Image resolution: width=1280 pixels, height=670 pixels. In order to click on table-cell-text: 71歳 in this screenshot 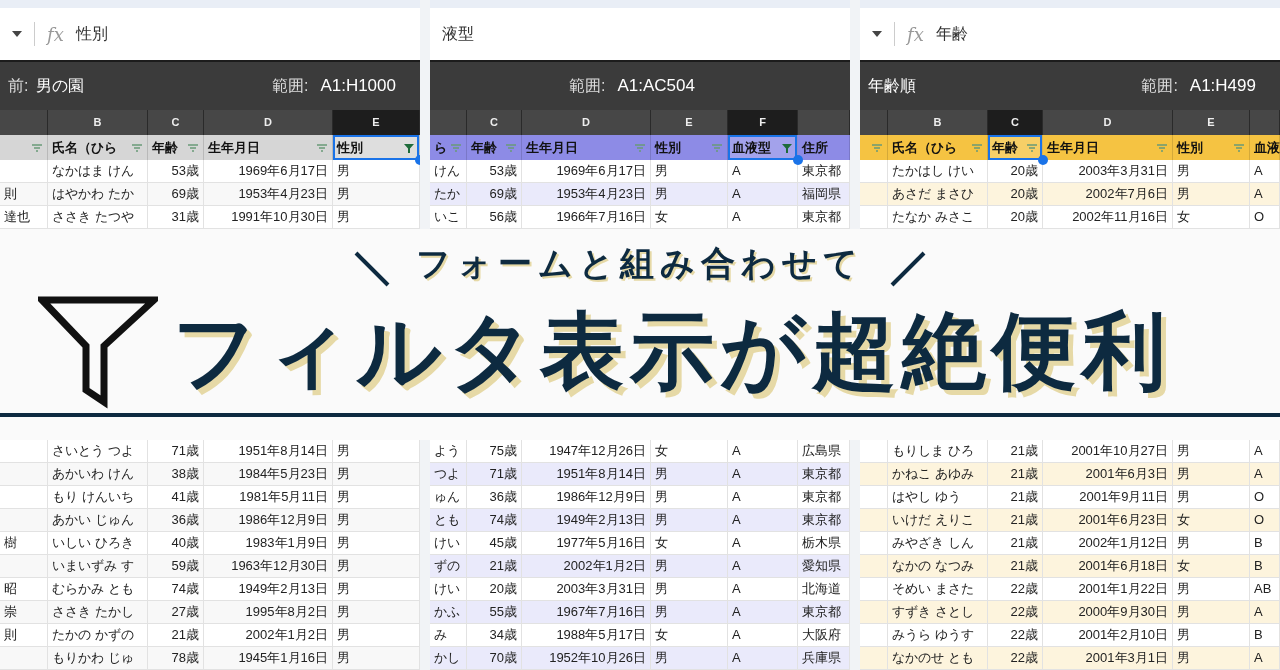, I will do `click(185, 451)`.